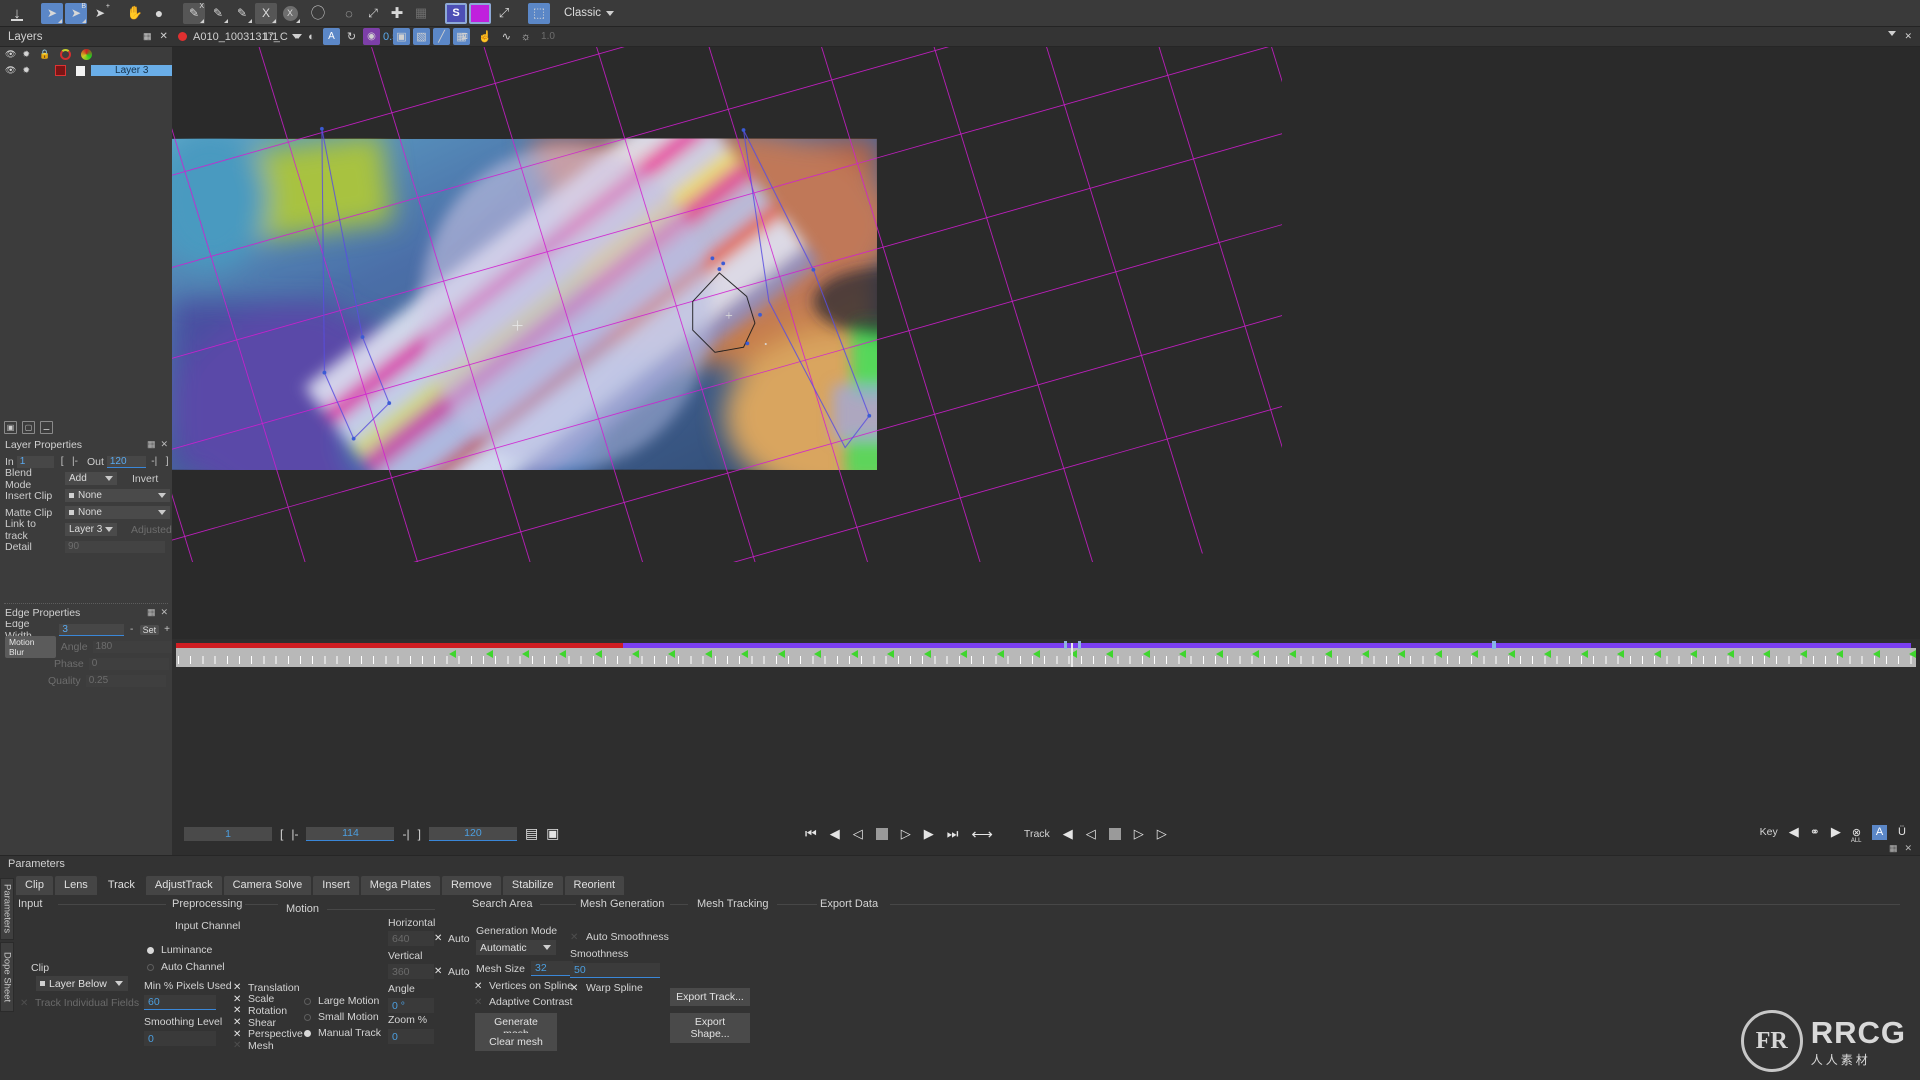 Image resolution: width=1920 pixels, height=1080 pixels. What do you see at coordinates (1139, 834) in the screenshot?
I see `track-step-forward-button: ▷` at bounding box center [1139, 834].